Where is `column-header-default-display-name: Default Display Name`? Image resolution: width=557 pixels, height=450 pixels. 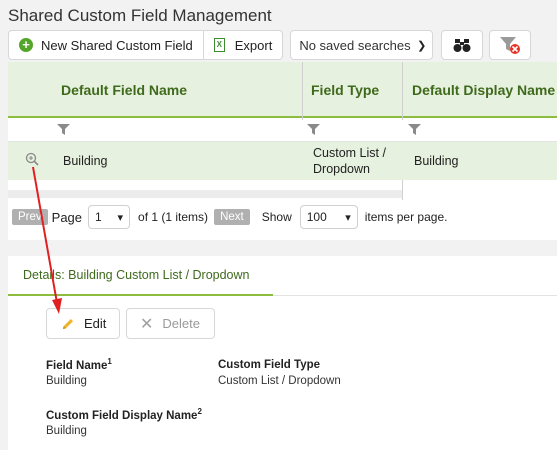
column-header-default-display-name: Default Display Name is located at coordinates (483, 90).